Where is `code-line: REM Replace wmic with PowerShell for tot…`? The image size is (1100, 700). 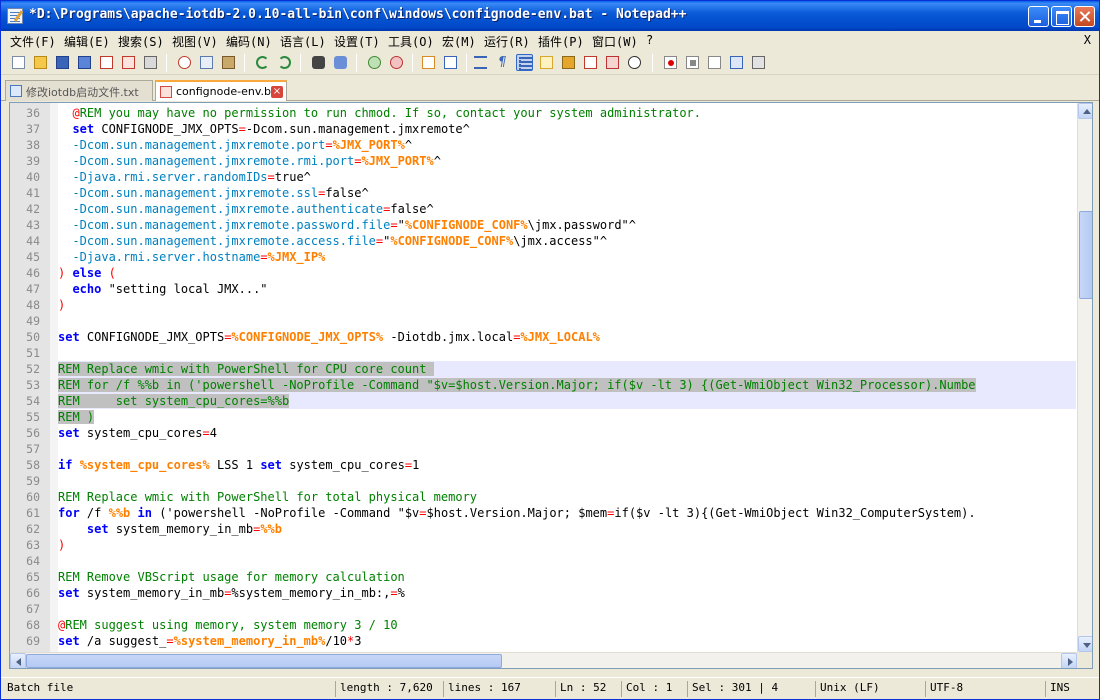
code-line: REM Replace wmic with PowerShell for tot… is located at coordinates (567, 497).